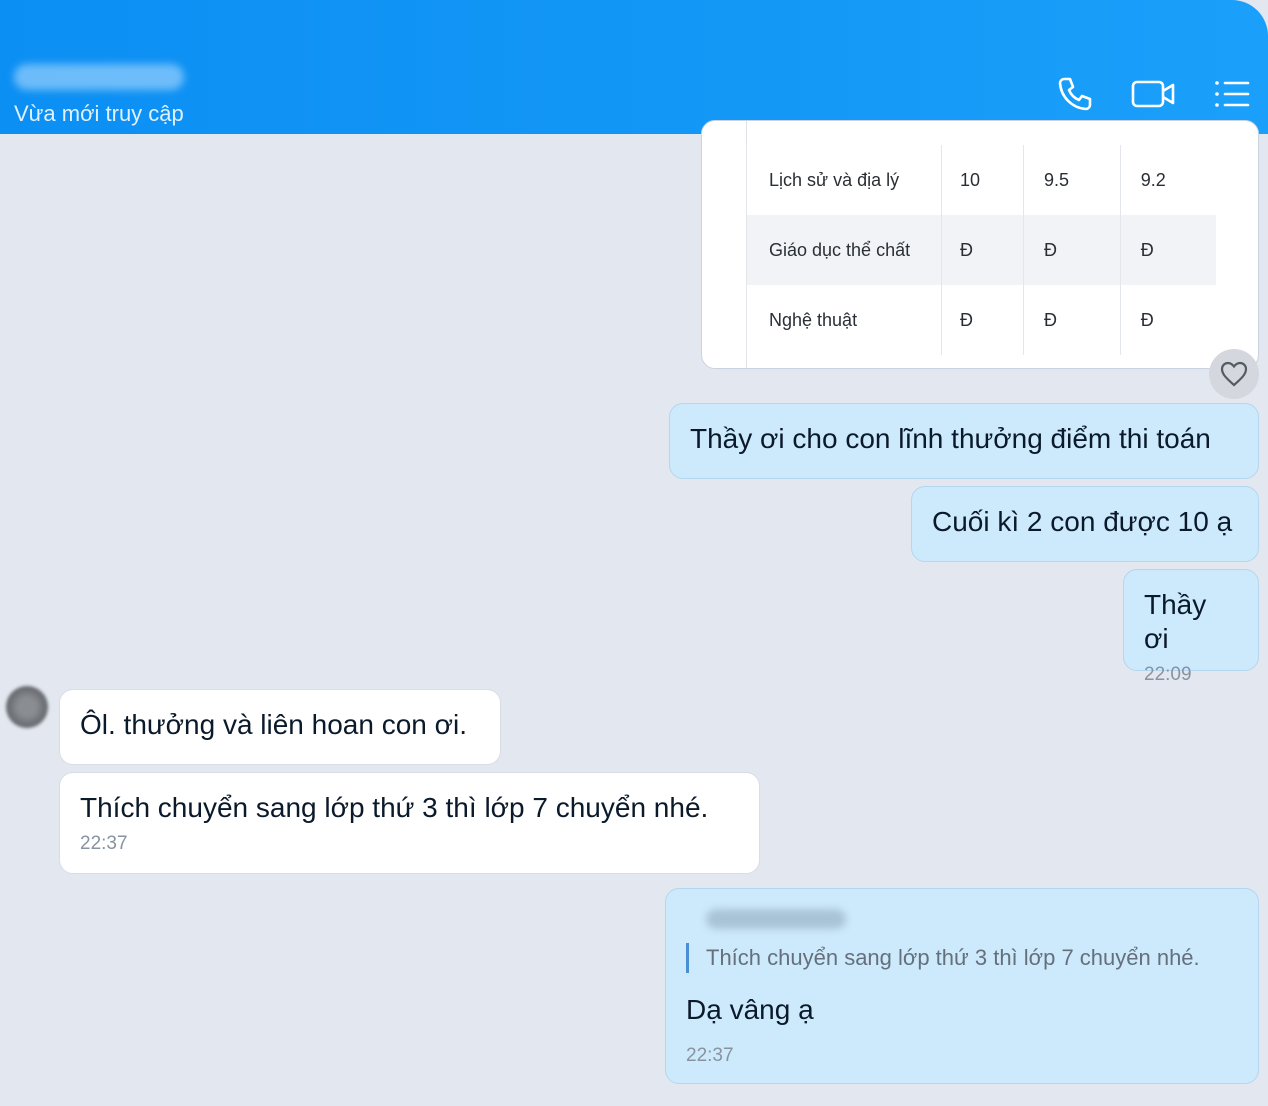 Image resolution: width=1268 pixels, height=1106 pixels. What do you see at coordinates (844, 250) in the screenshot?
I see `subject-cell: Giáo dục thể chất` at bounding box center [844, 250].